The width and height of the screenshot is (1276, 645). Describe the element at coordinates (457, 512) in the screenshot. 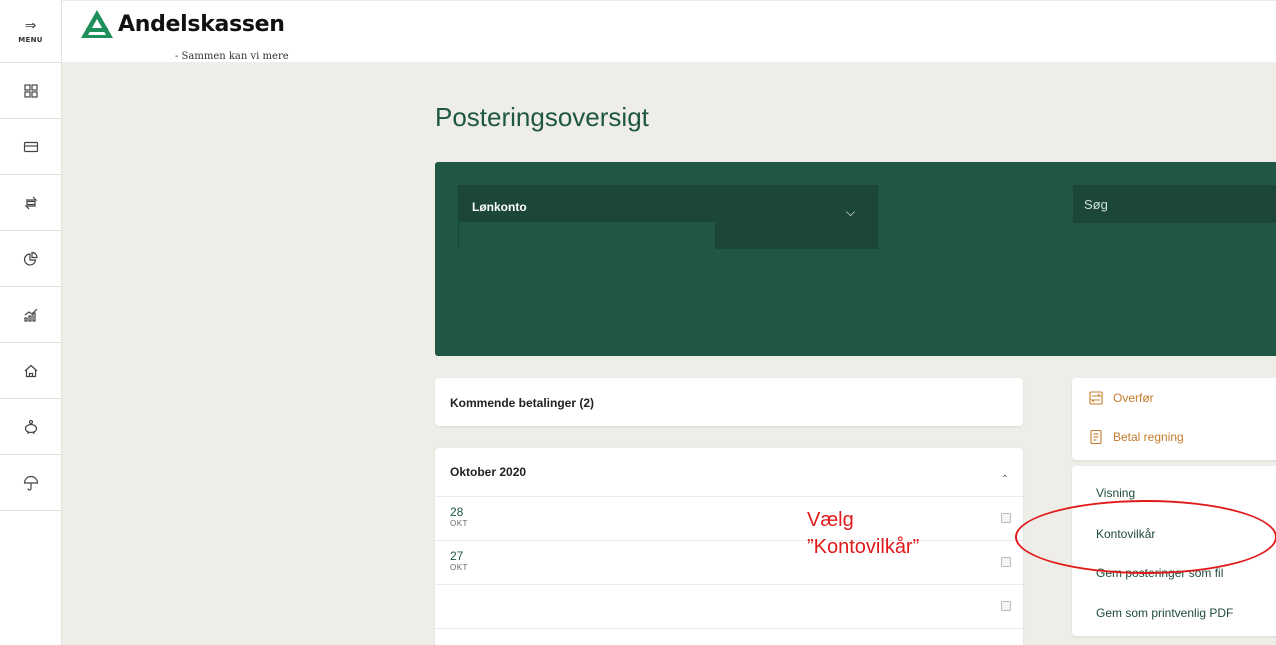

I see `row-day: 28` at that location.